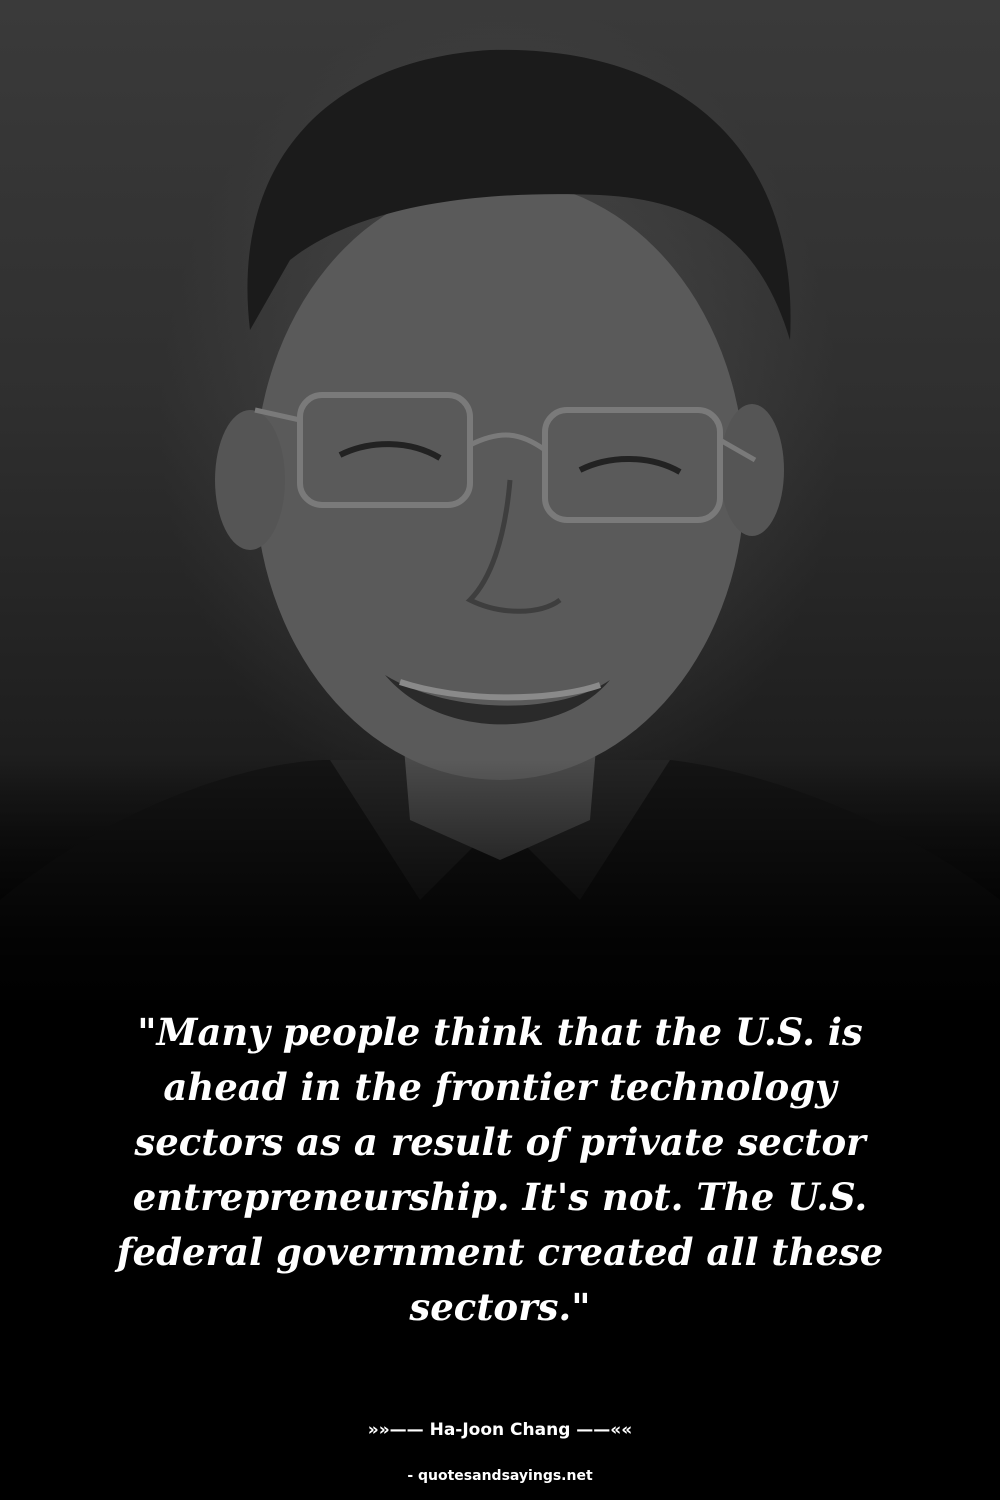  What do you see at coordinates (500, 1476) in the screenshot?
I see `site-credit: - quotesandsayings.net` at bounding box center [500, 1476].